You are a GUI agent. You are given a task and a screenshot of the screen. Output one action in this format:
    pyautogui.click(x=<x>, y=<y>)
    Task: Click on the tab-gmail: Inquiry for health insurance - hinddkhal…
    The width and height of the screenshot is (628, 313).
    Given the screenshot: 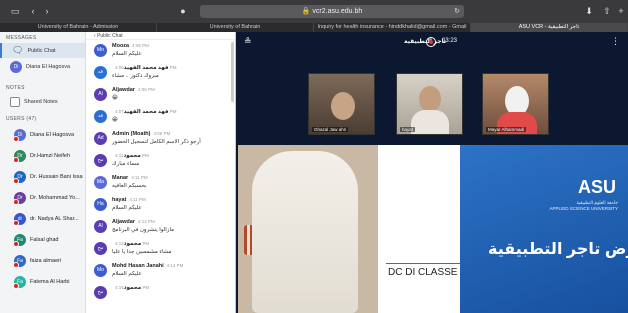 What is the action you would take?
    pyautogui.click(x=392, y=27)
    